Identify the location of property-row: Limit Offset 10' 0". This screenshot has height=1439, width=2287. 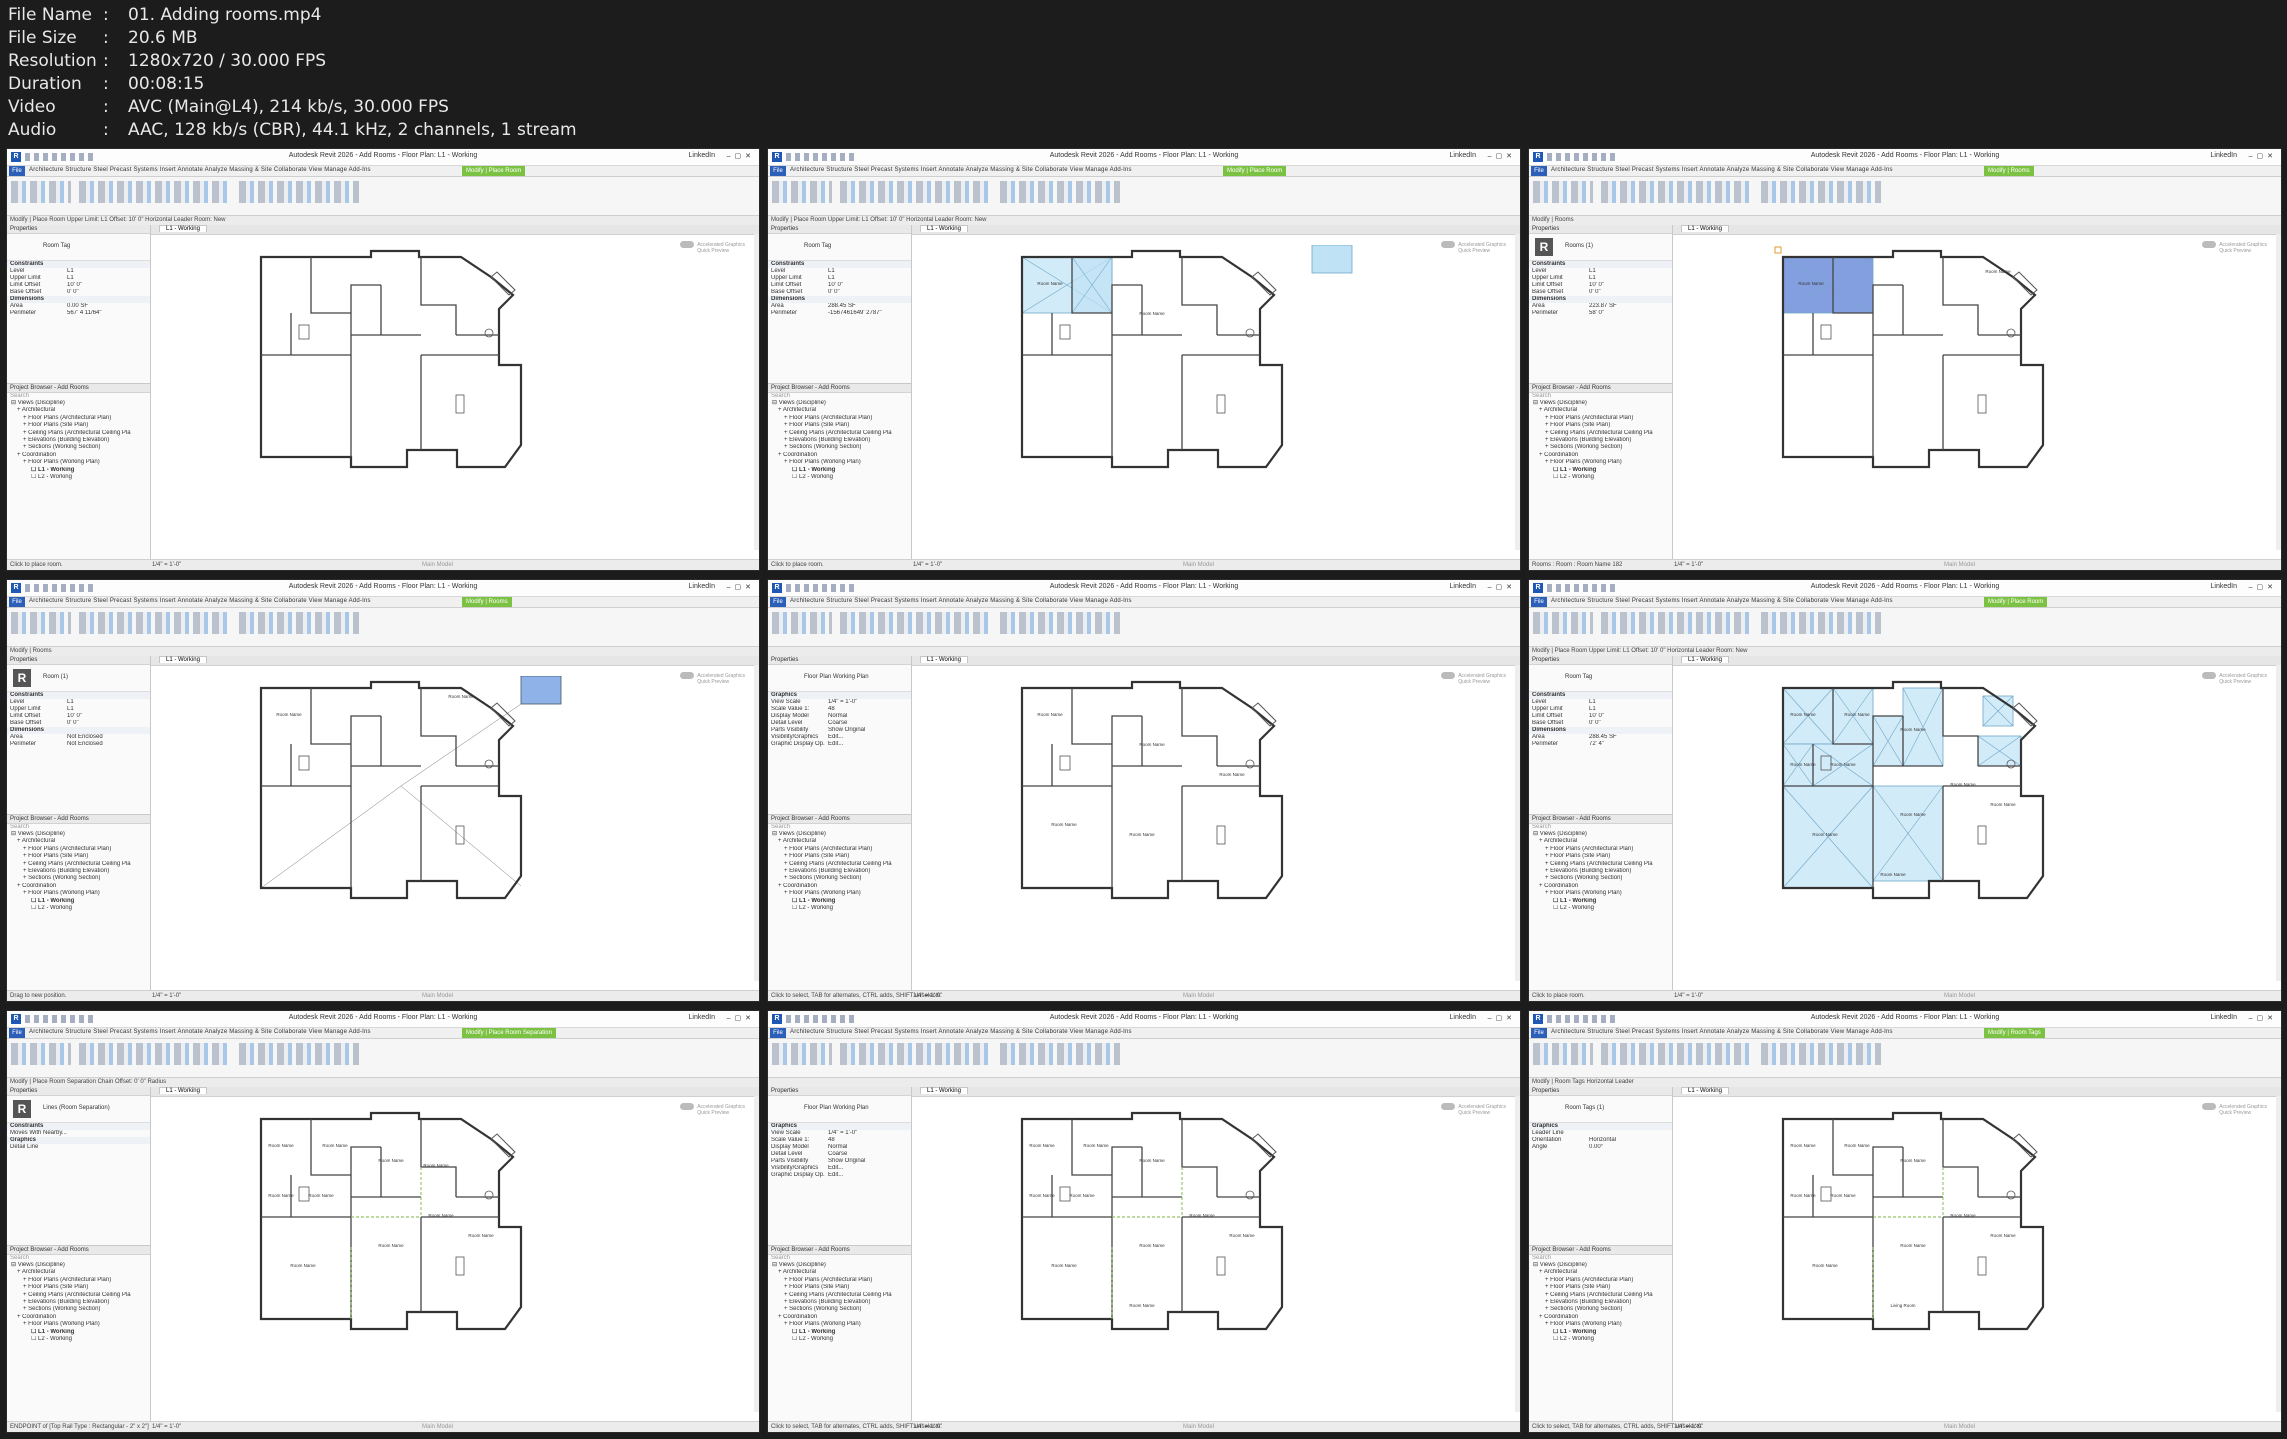
(1600, 285).